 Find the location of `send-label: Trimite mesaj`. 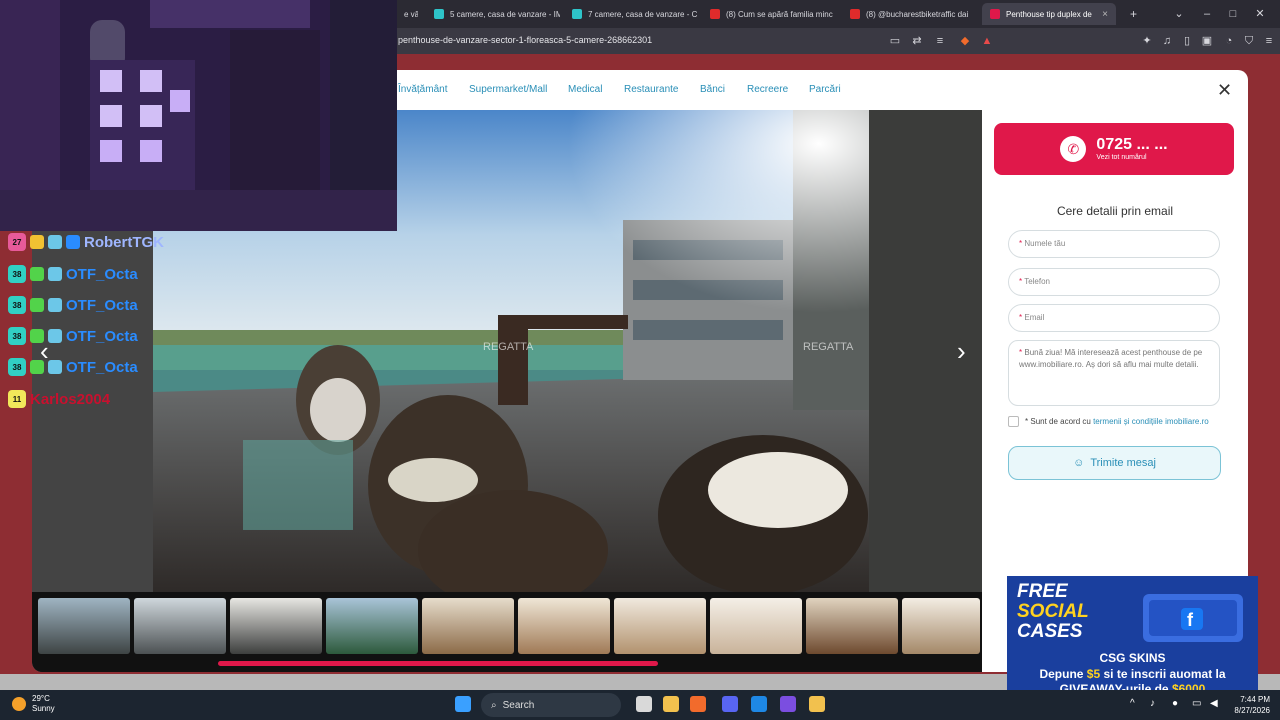

send-label: Trimite mesaj is located at coordinates (1123, 463).